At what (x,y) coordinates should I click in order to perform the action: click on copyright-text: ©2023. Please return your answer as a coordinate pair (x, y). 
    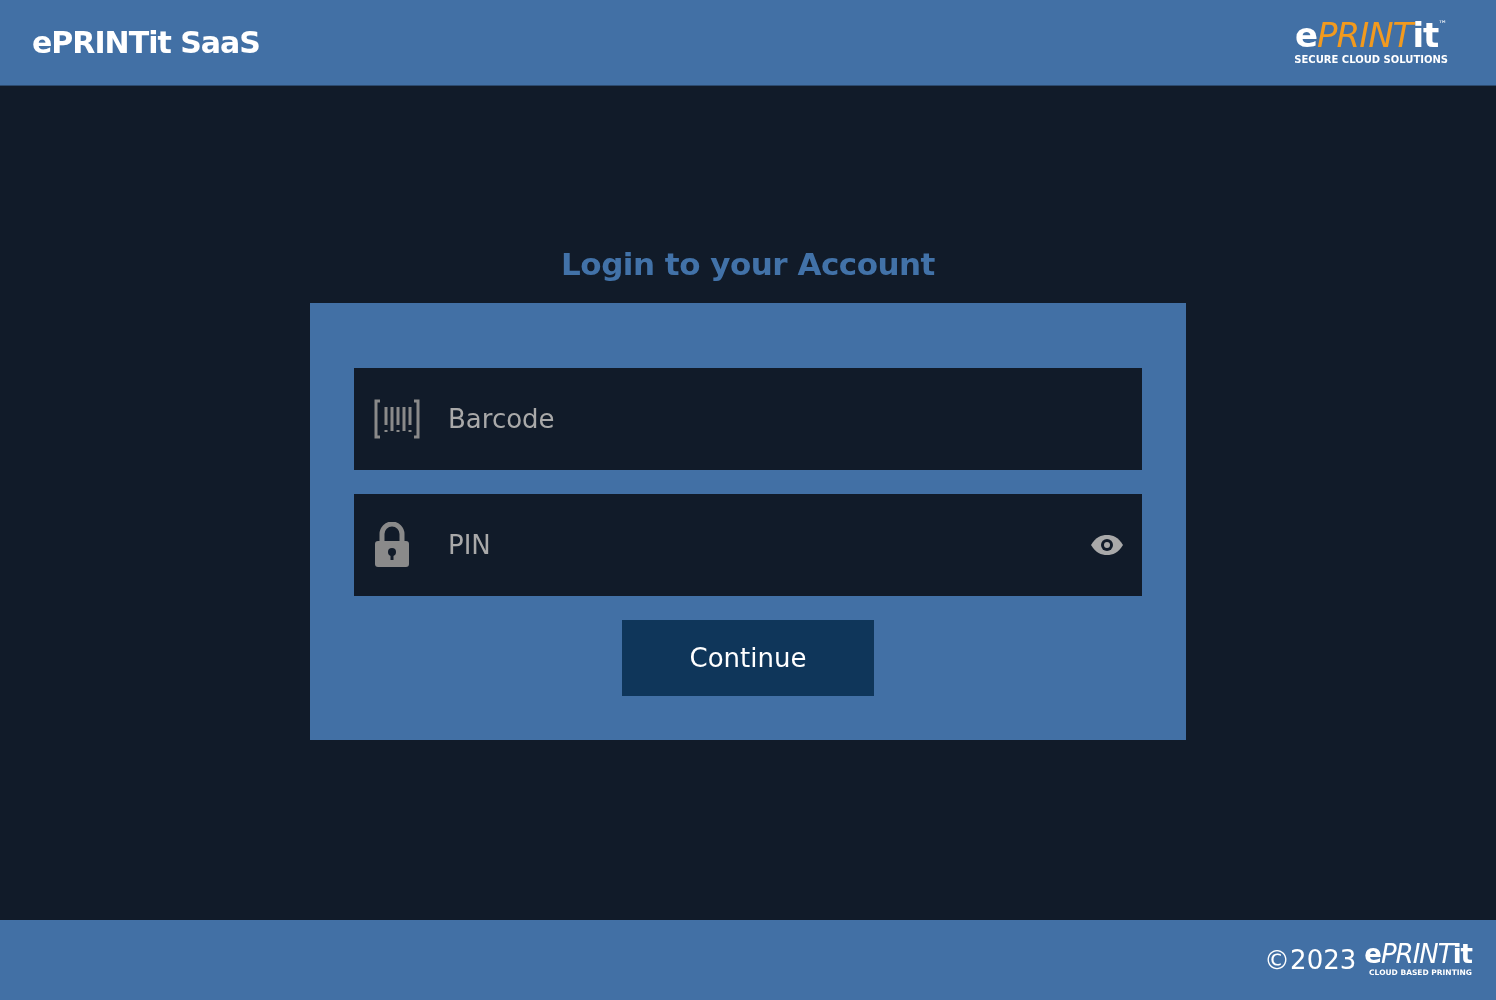
    Looking at the image, I should click on (1310, 960).